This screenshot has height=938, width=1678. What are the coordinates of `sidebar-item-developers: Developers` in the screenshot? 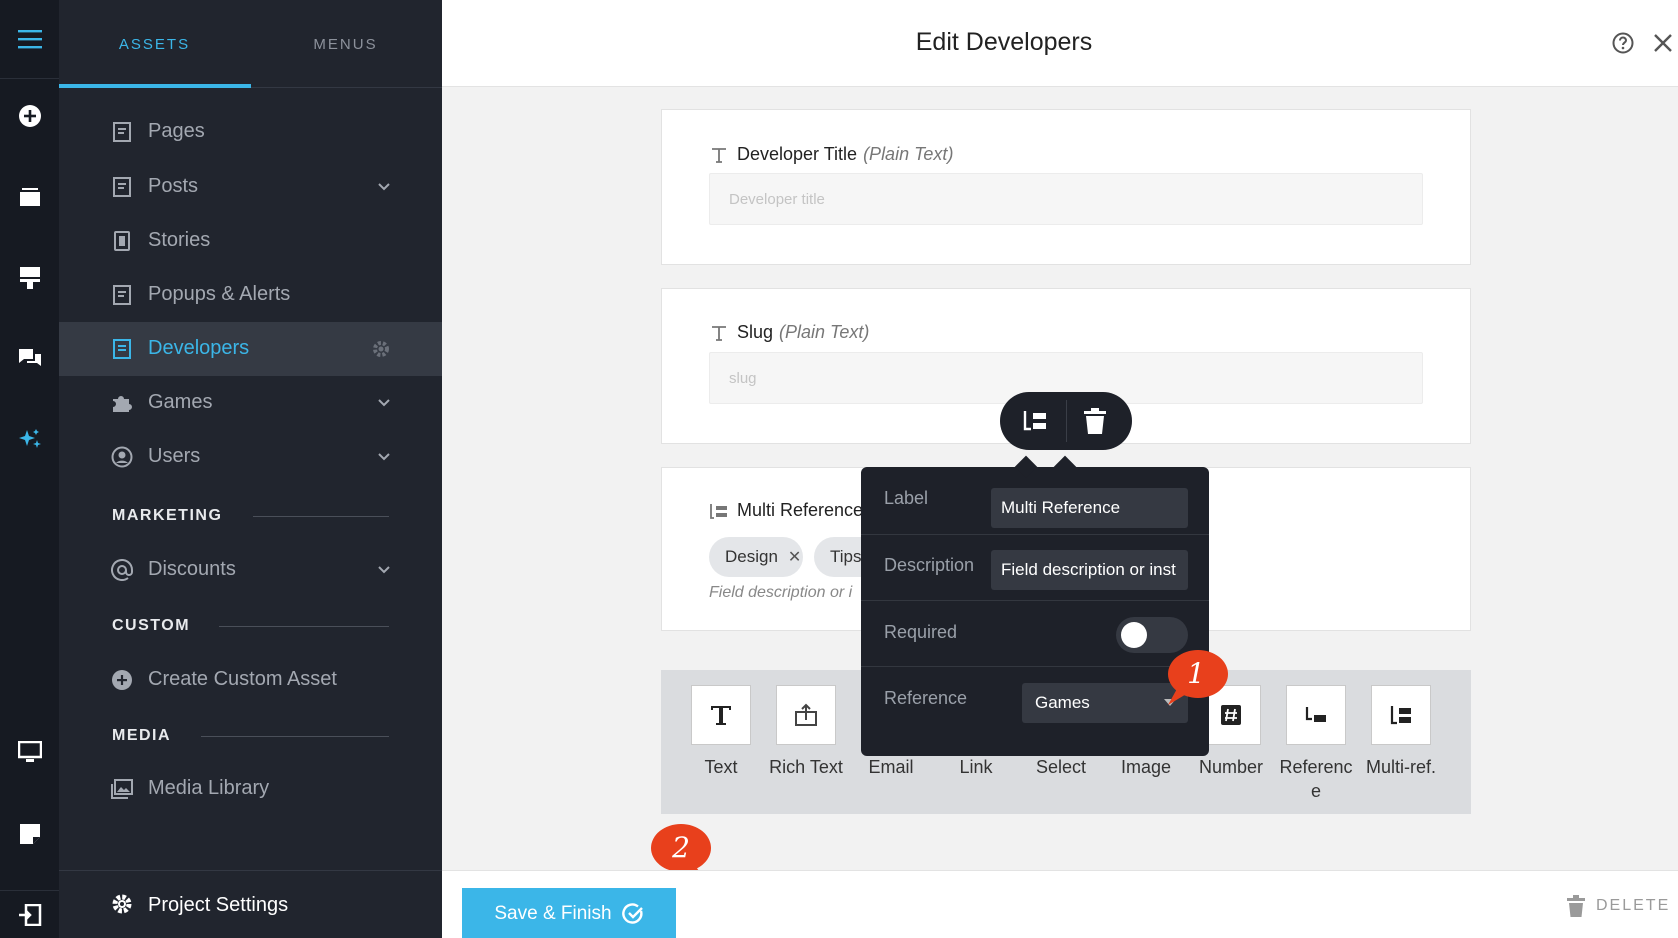 It's located at (250, 349).